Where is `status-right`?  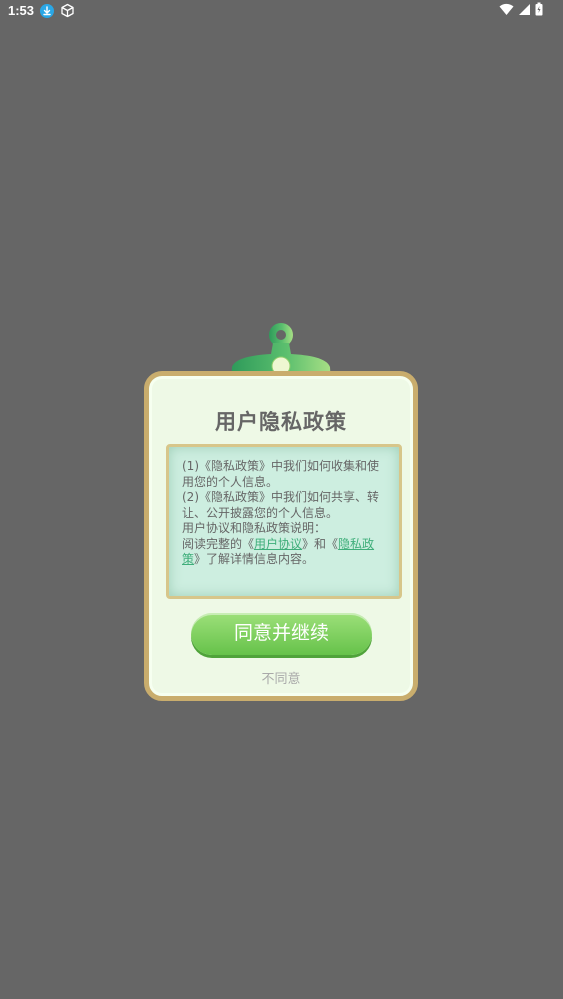
status-right is located at coordinates (521, 10).